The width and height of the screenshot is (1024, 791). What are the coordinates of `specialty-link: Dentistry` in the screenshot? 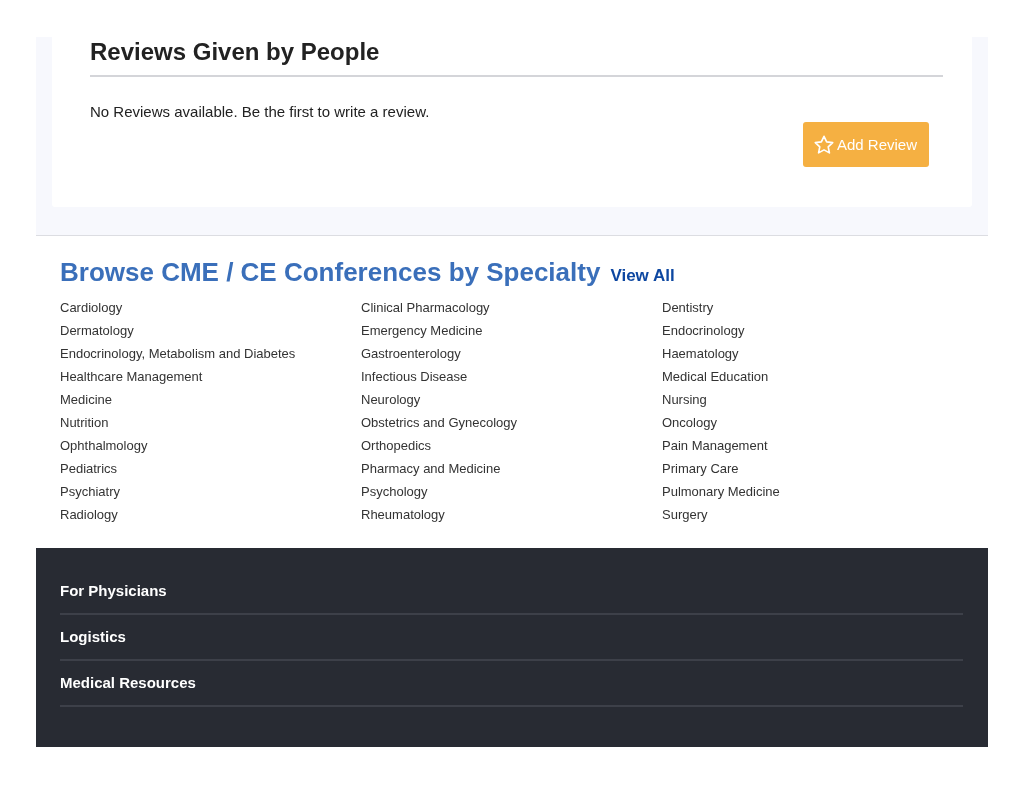 It's located at (812, 307).